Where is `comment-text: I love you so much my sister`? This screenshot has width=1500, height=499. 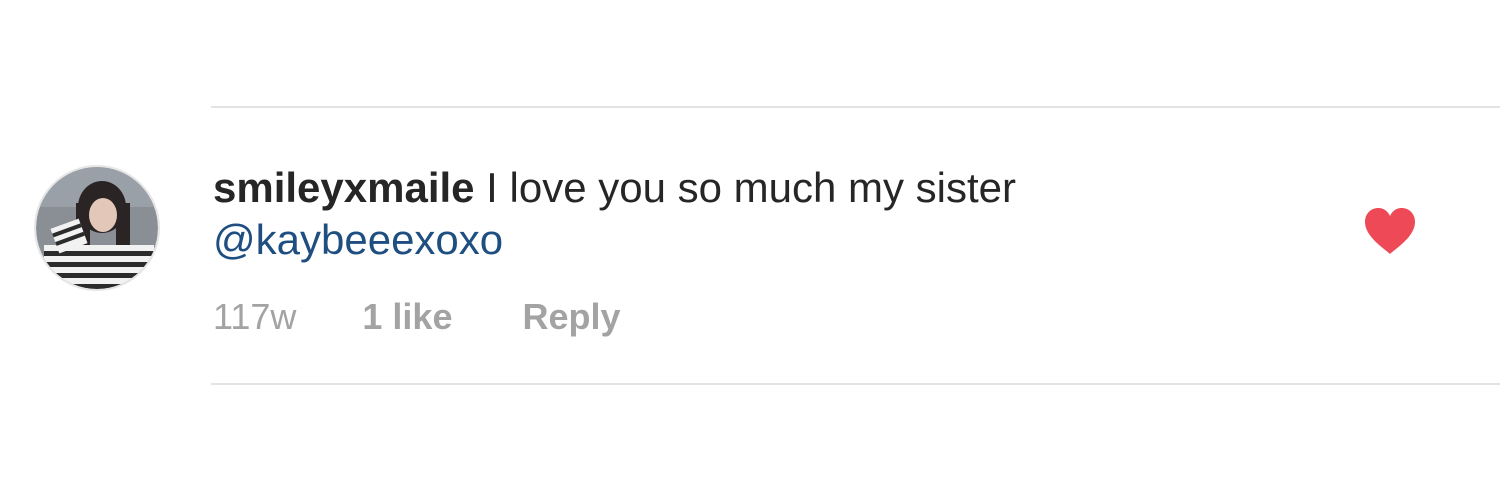
comment-text: I love you so much my sister is located at coordinates (745, 187).